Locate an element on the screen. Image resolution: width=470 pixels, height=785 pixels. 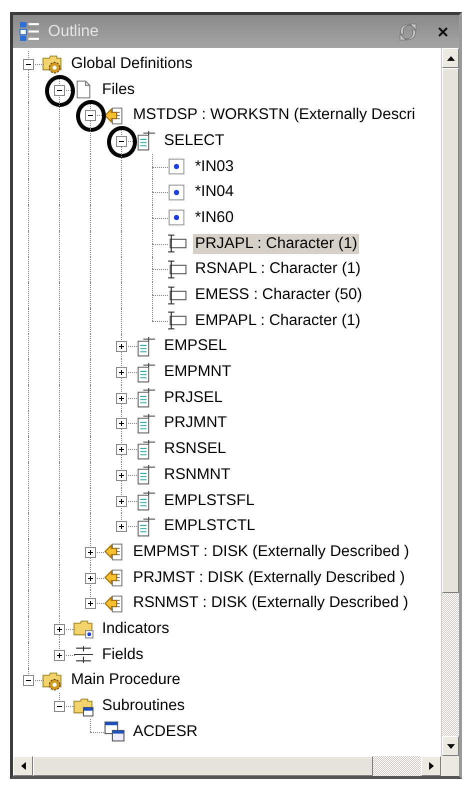
tree-item: RSNMNT is located at coordinates (197, 474).